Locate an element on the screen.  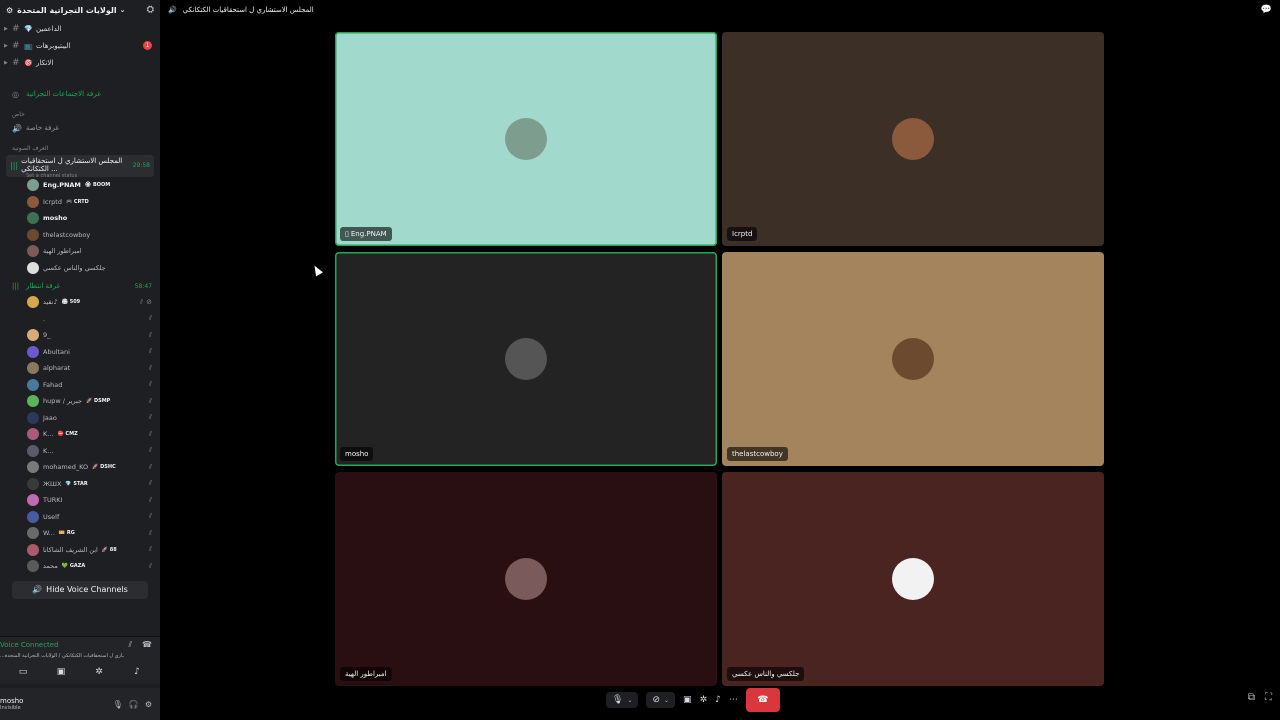
activities-button: ✲ is located at coordinates (99, 672).